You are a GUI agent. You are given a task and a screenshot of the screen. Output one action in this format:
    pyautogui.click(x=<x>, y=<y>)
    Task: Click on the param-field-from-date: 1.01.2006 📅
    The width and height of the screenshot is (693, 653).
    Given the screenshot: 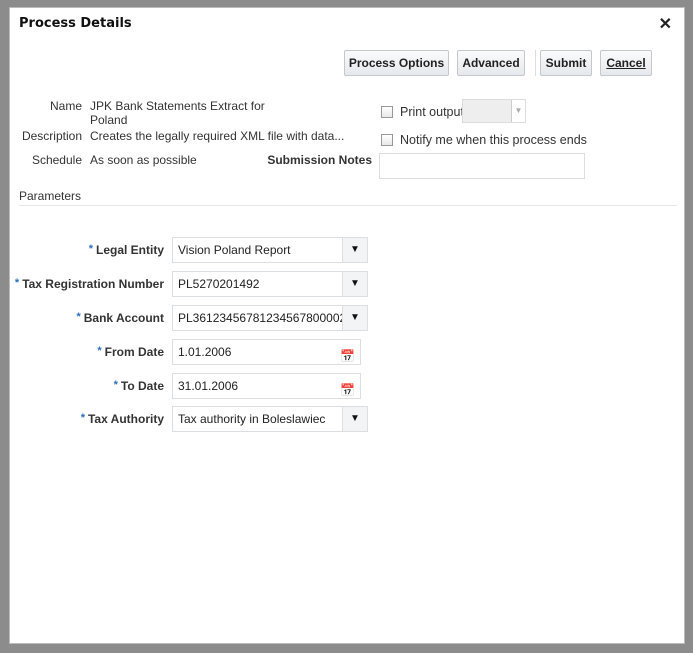 What is the action you would take?
    pyautogui.click(x=266, y=352)
    